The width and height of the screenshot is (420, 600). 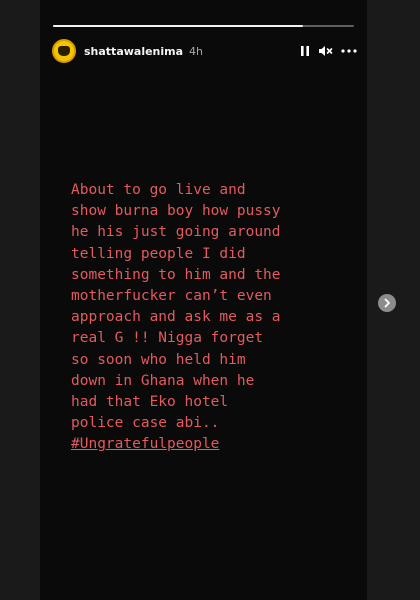 I want to click on username: shattawalenima, so click(x=133, y=51).